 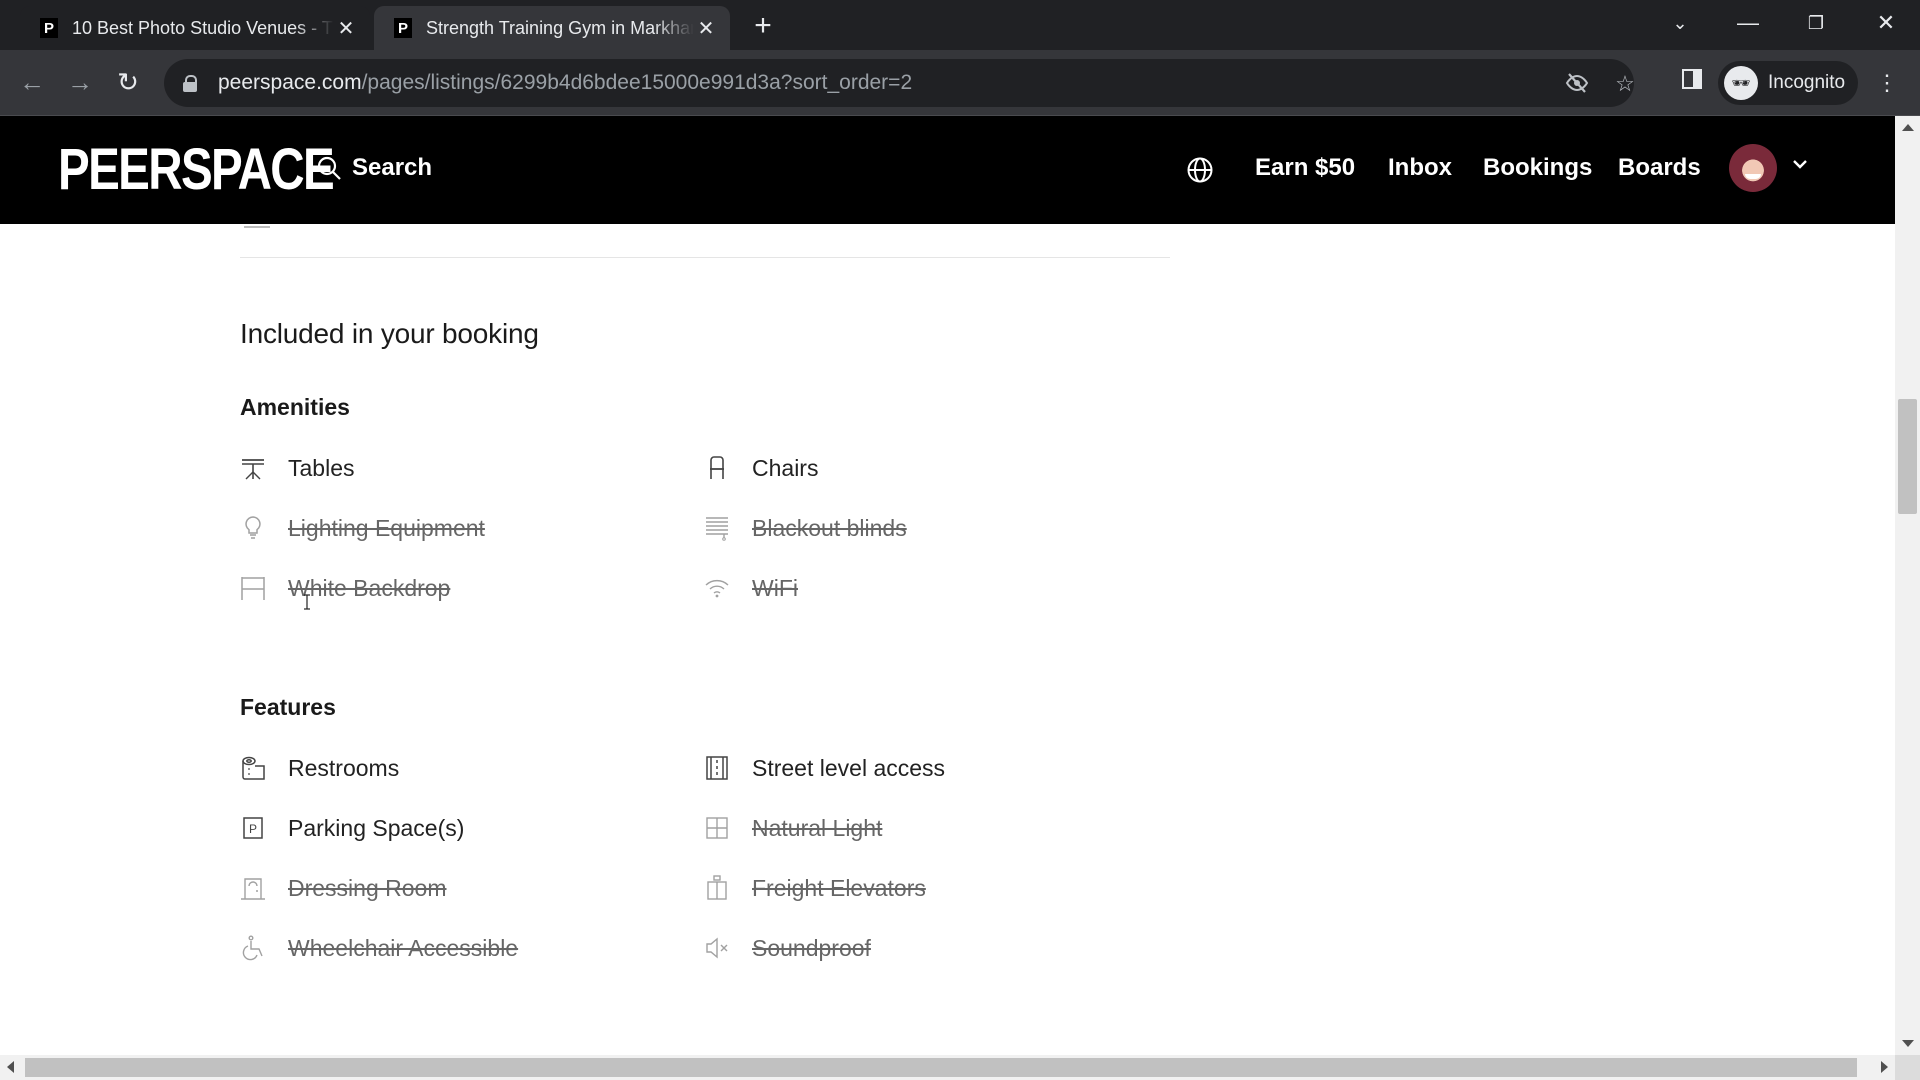 What do you see at coordinates (811, 947) in the screenshot?
I see `feature-label: Soundproof` at bounding box center [811, 947].